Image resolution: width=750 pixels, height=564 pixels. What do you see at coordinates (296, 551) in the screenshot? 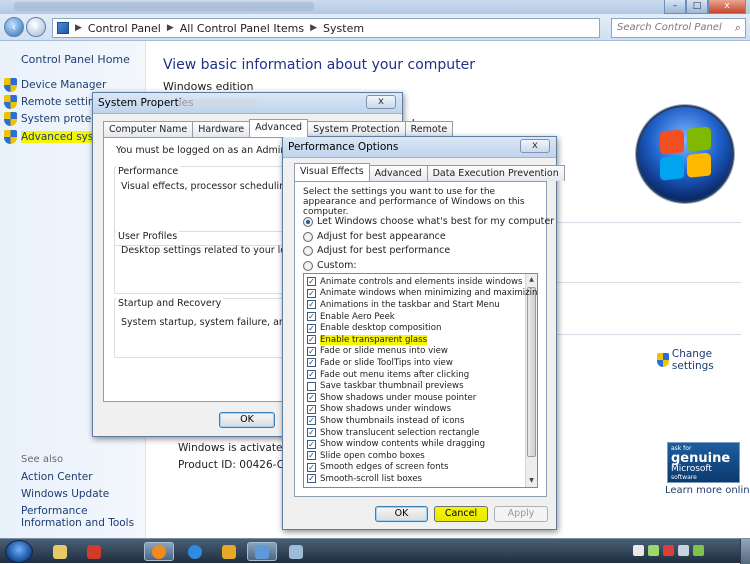
I see `system-properties-icon` at bounding box center [296, 551].